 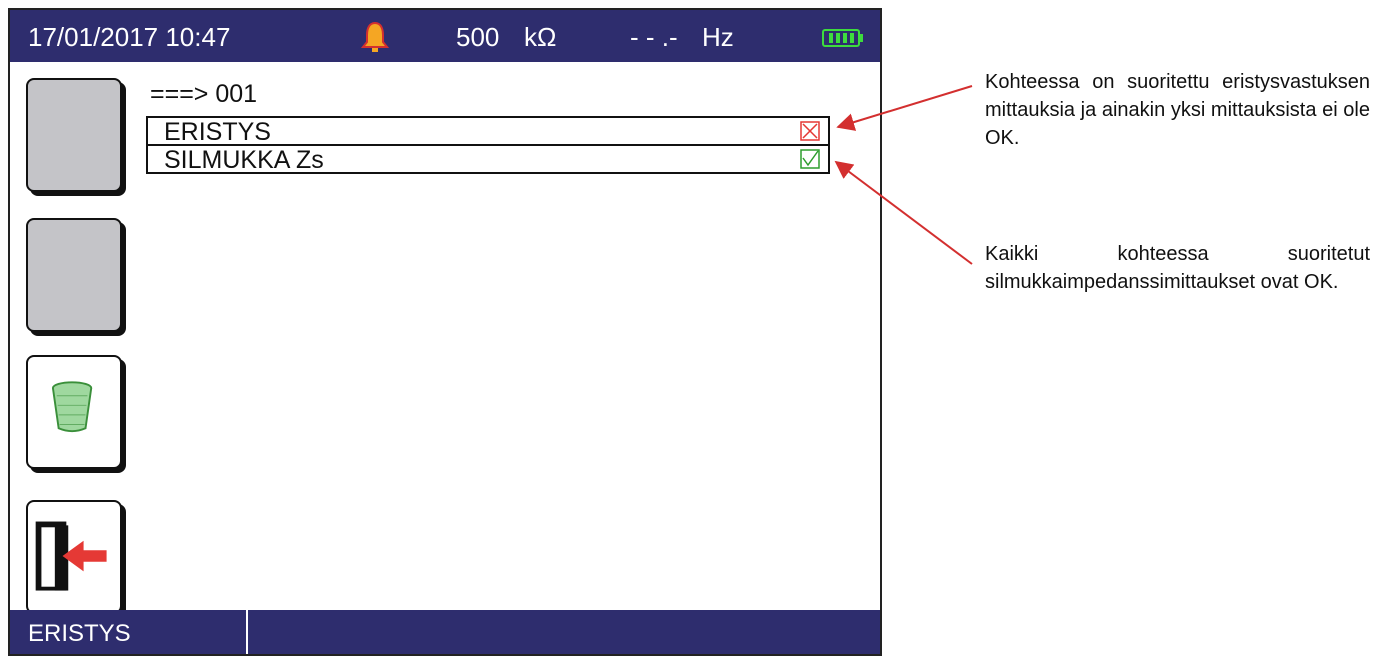 I want to click on voltage-unit: kΩ, so click(x=540, y=37).